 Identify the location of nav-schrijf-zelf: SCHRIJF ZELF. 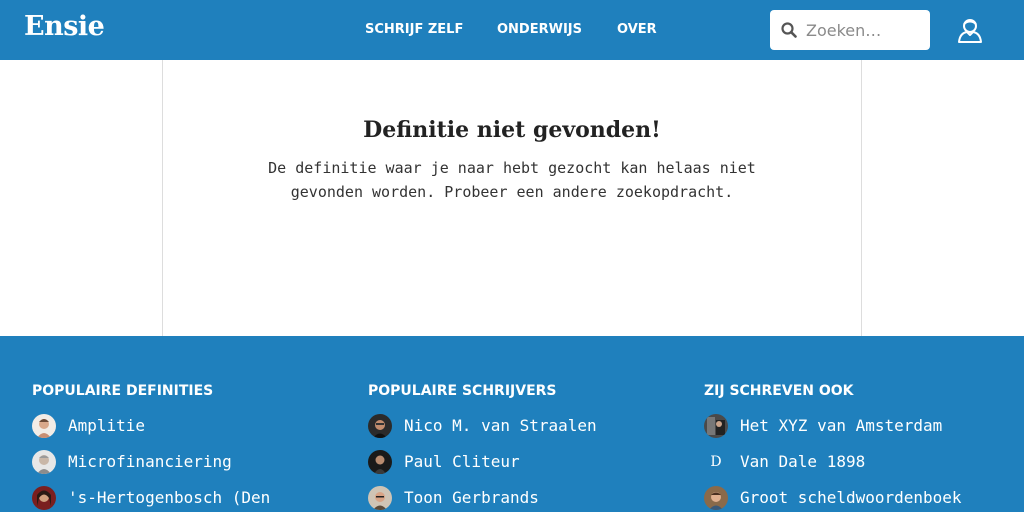
(414, 29).